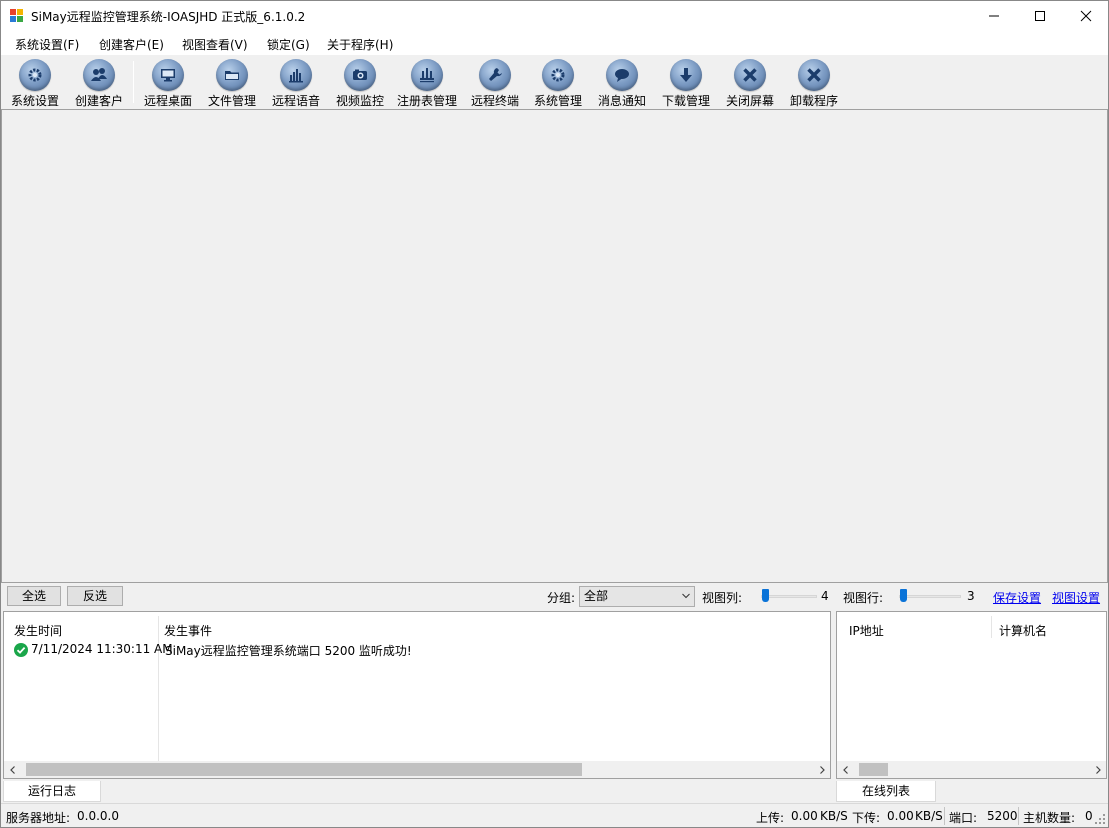 This screenshot has width=1109, height=828. Describe the element at coordinates (102, 649) in the screenshot. I see `log-time-cell: 7/11/2024 11:30:11 AM` at that location.